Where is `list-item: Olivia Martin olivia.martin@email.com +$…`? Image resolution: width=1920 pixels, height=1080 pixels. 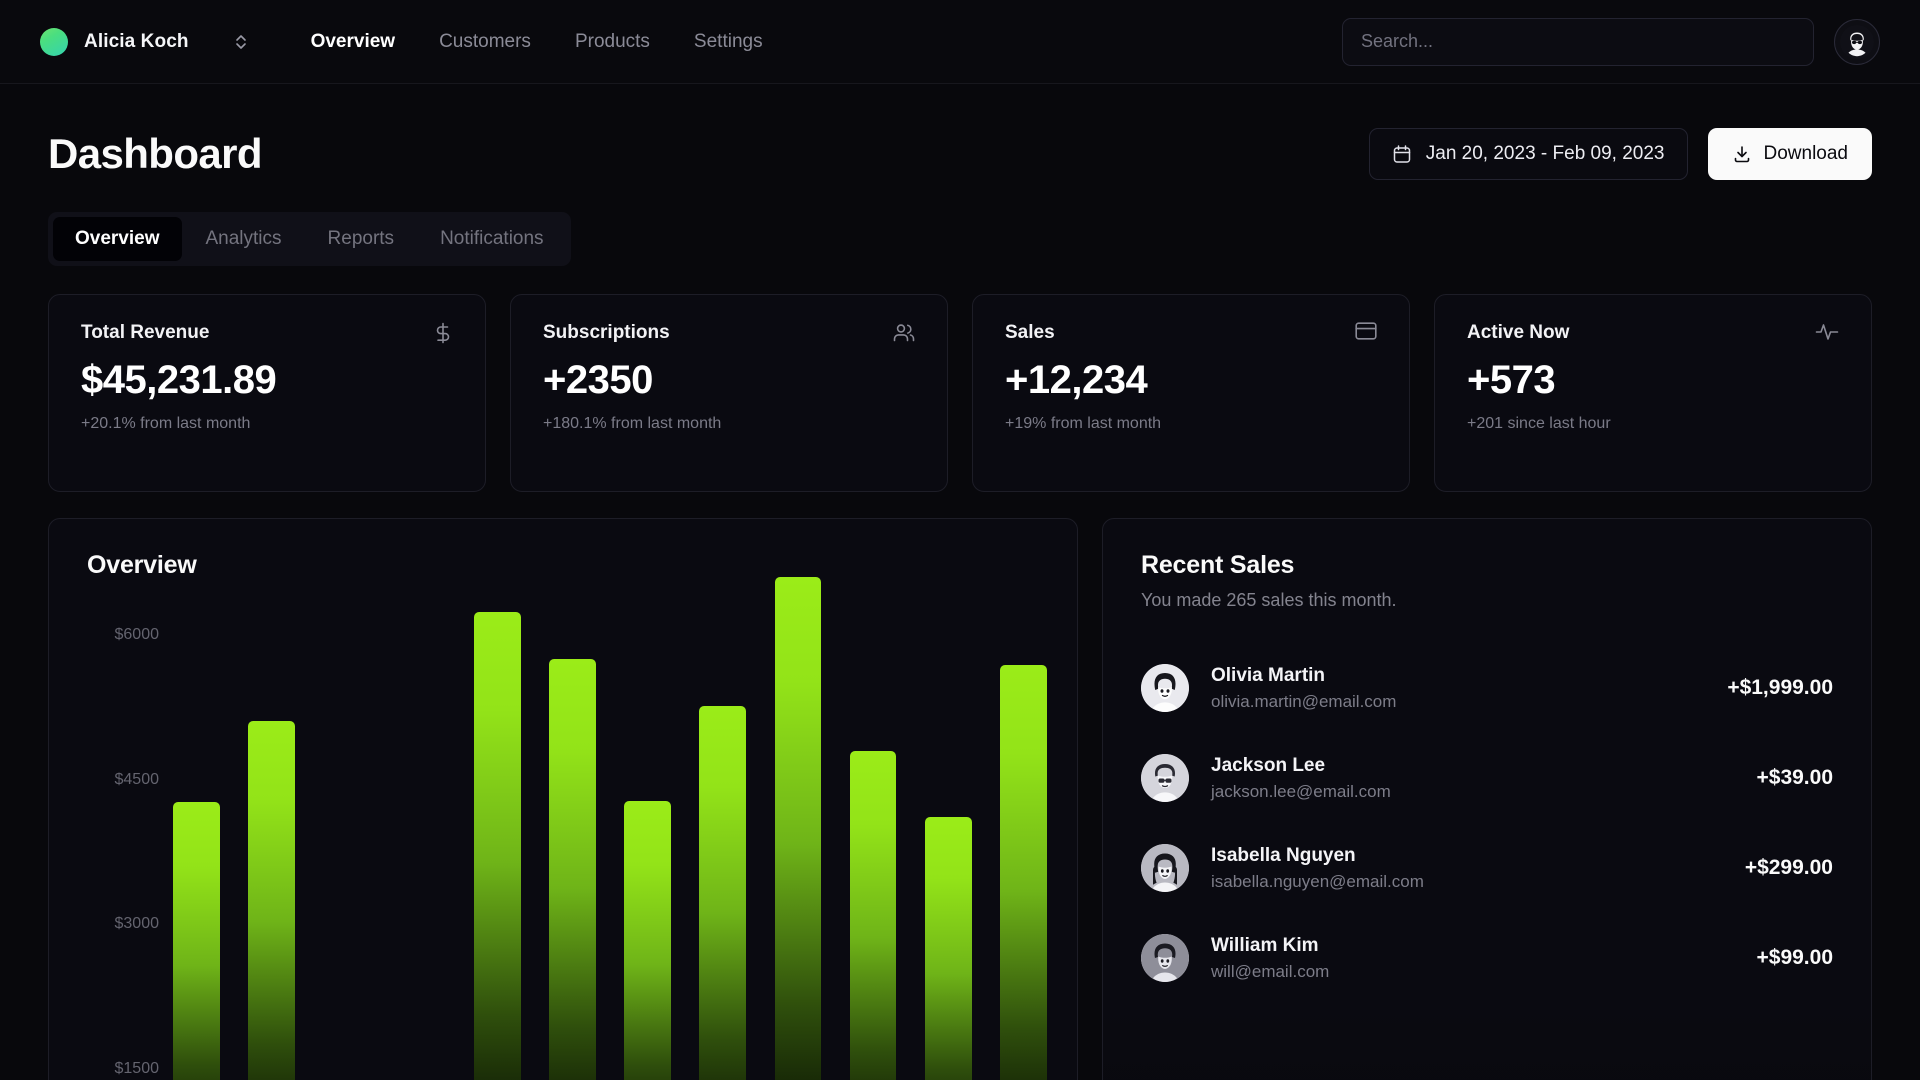 list-item: Olivia Martin olivia.martin@email.com +$… is located at coordinates (1487, 688).